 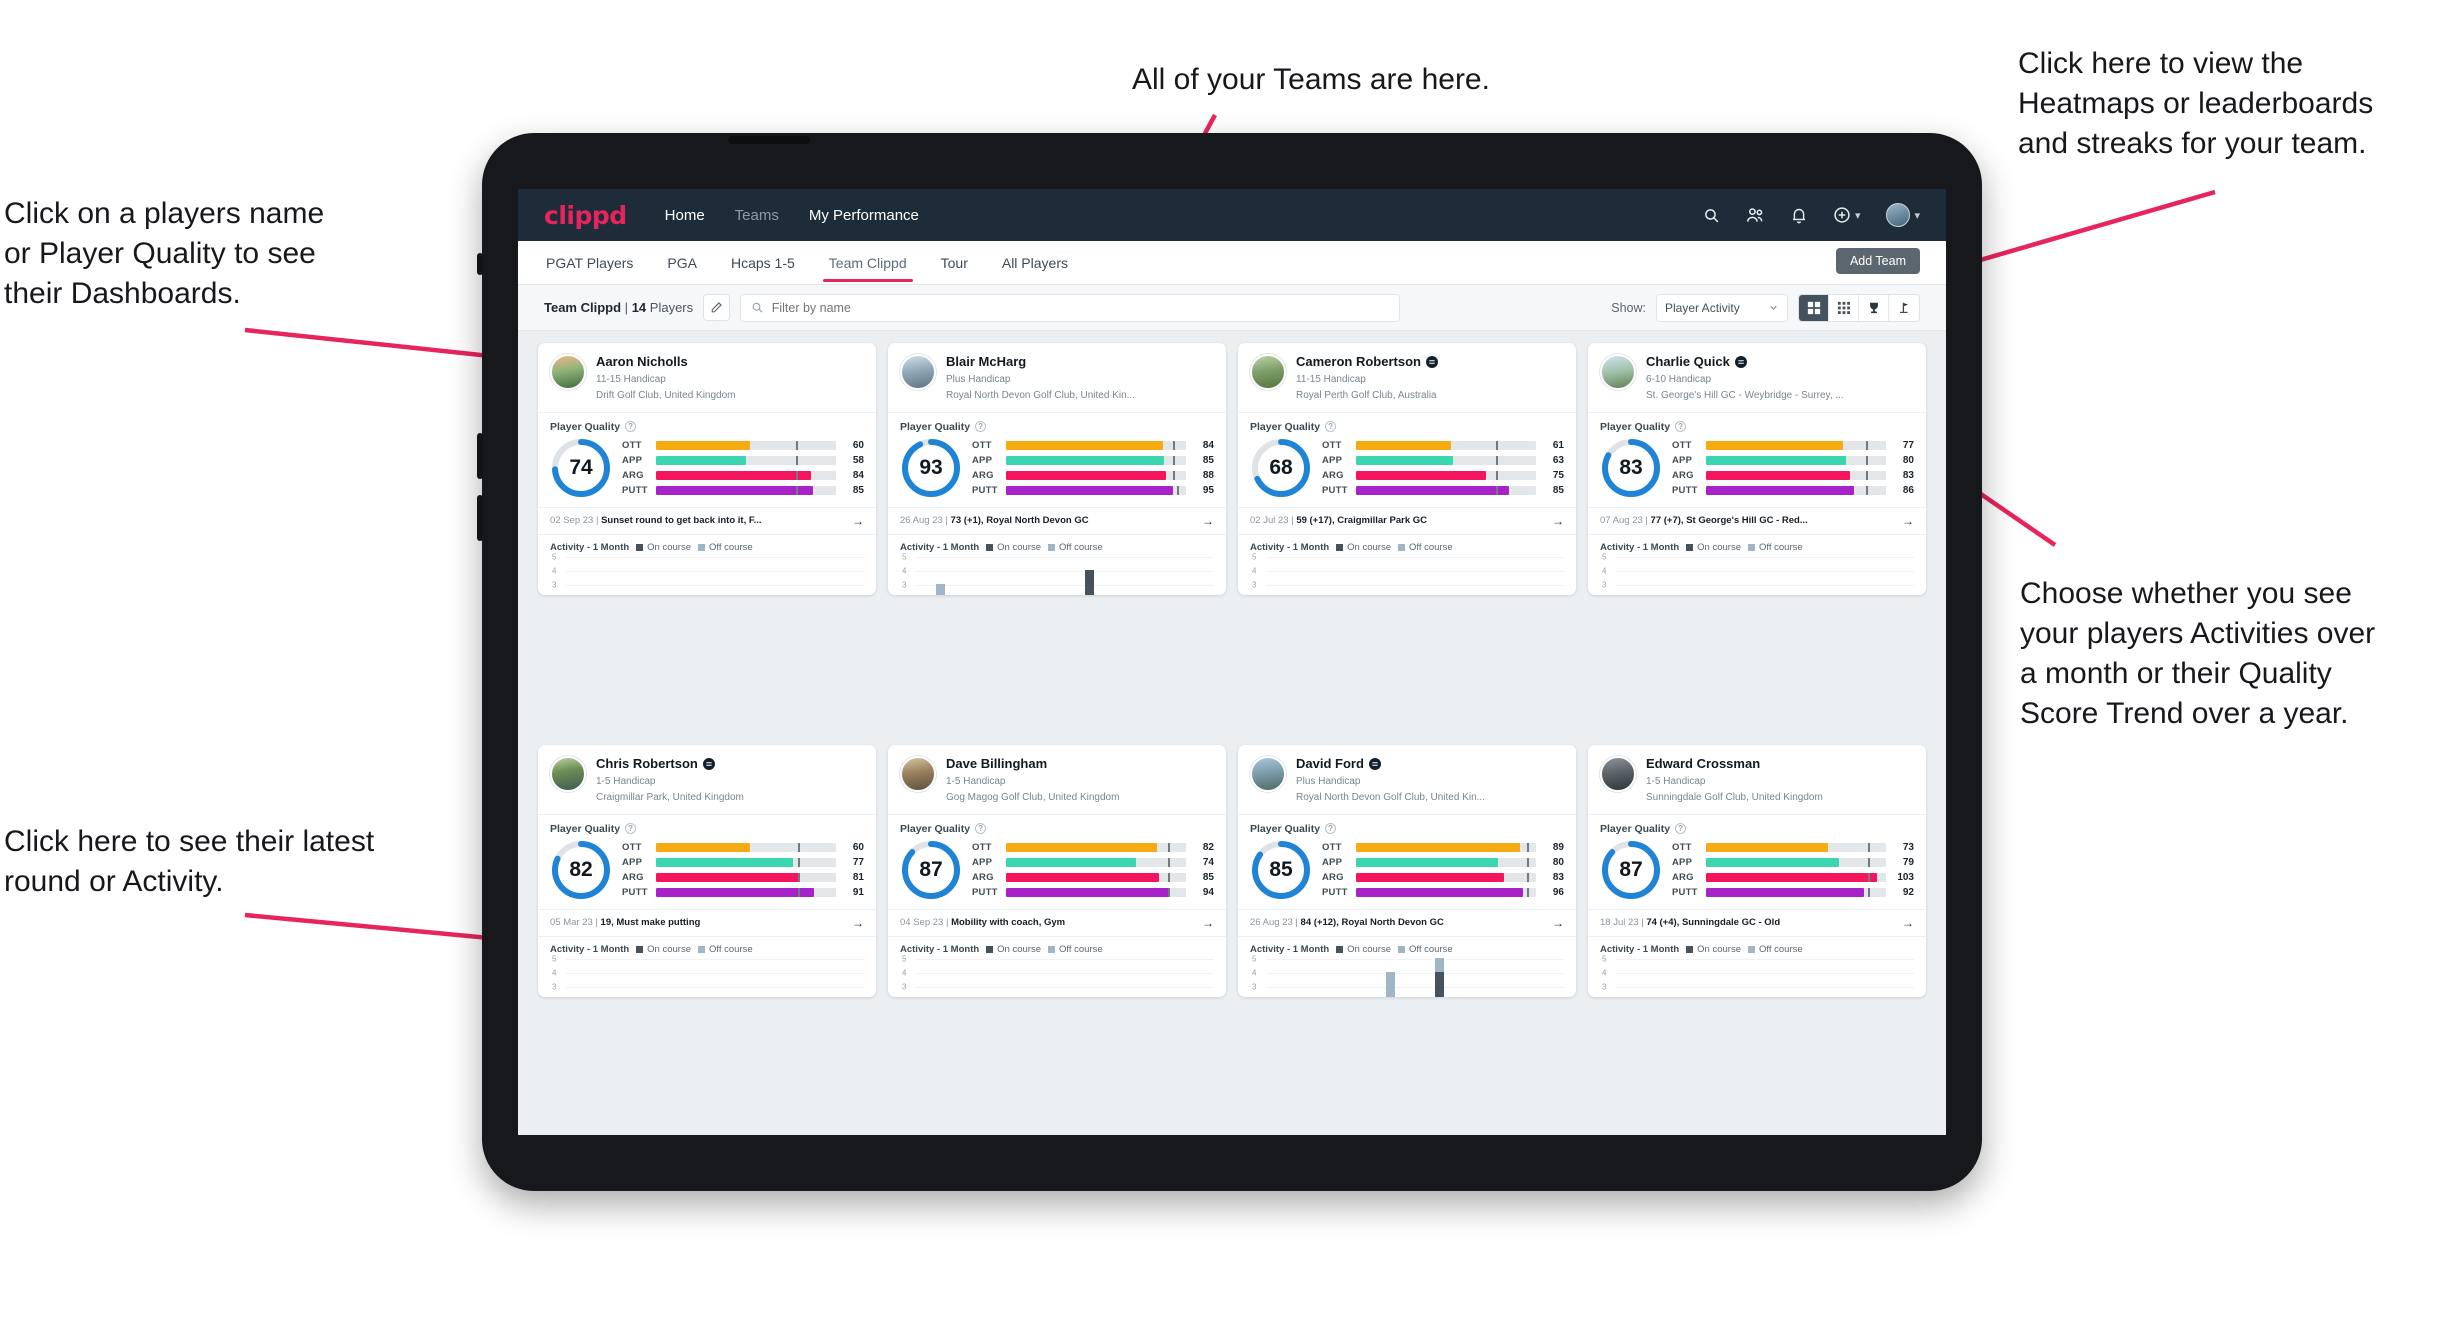 I want to click on quality-score-ring: 85, so click(x=1281, y=870).